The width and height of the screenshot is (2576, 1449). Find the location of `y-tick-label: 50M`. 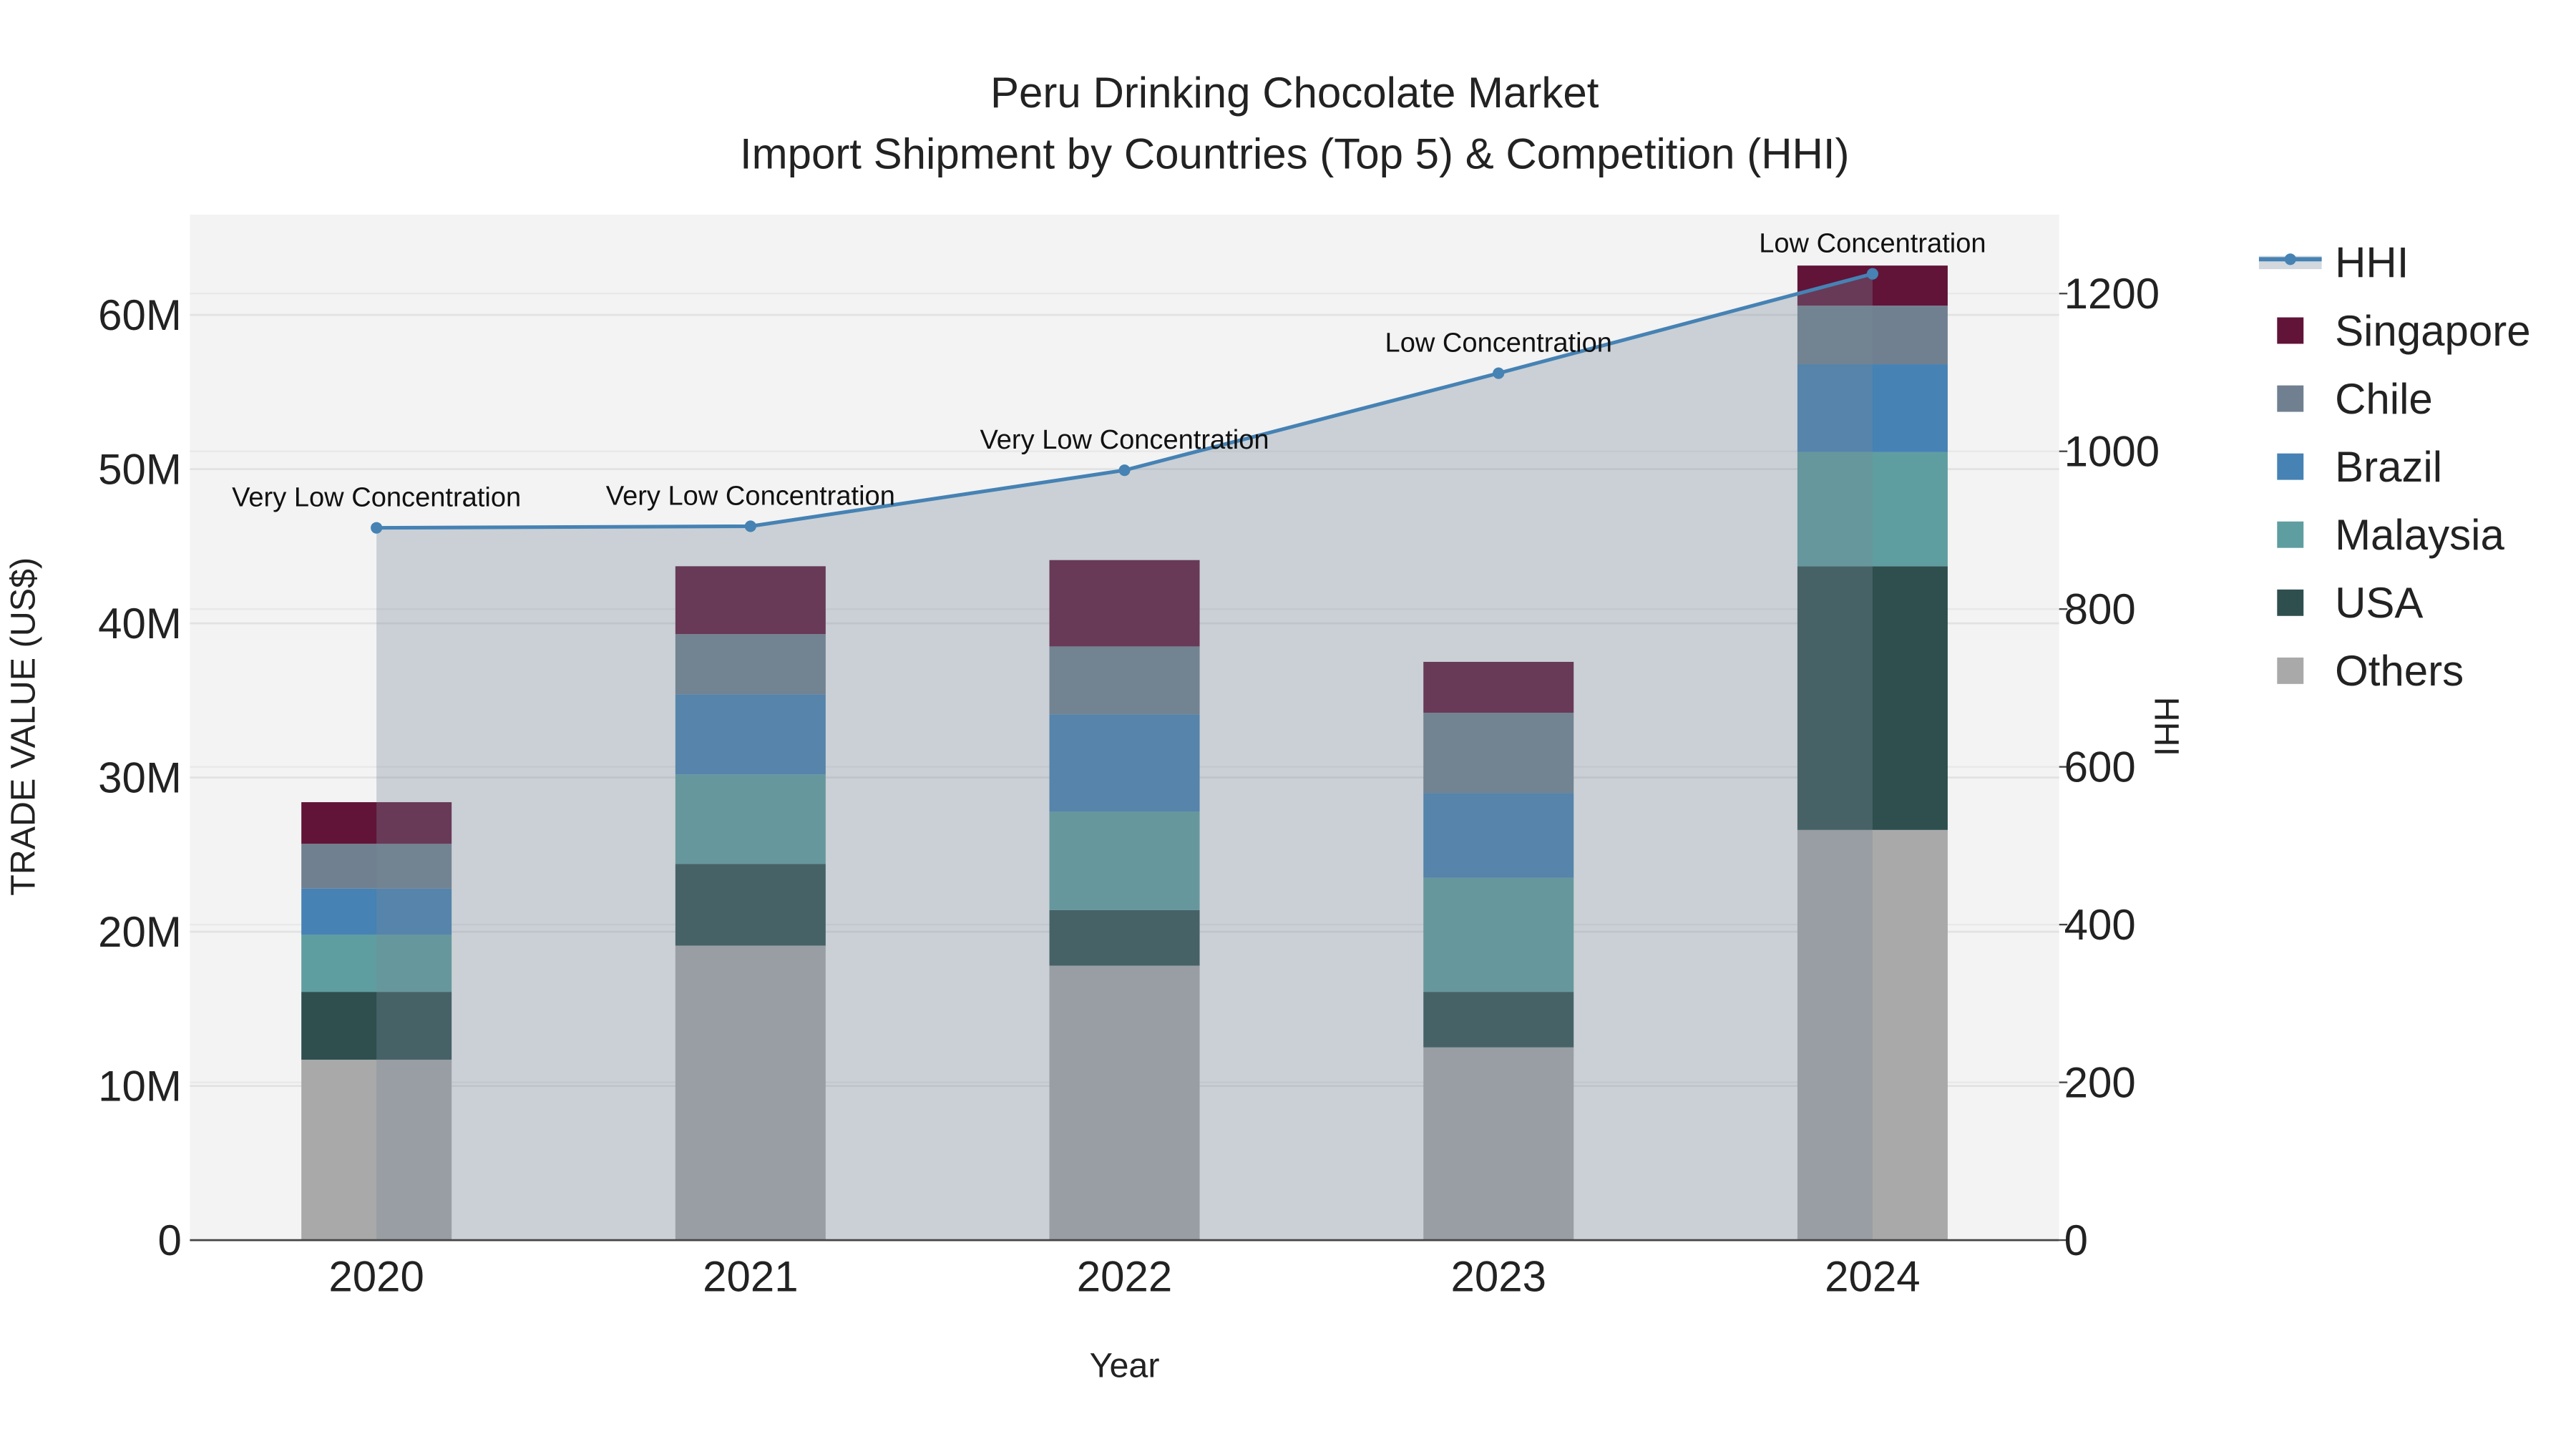

y-tick-label: 50M is located at coordinates (140, 469).